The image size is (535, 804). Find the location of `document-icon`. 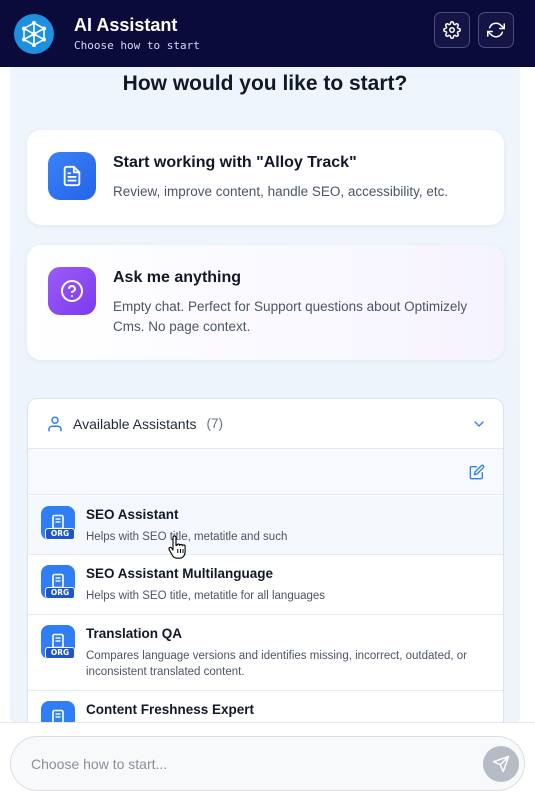

document-icon is located at coordinates (72, 176).